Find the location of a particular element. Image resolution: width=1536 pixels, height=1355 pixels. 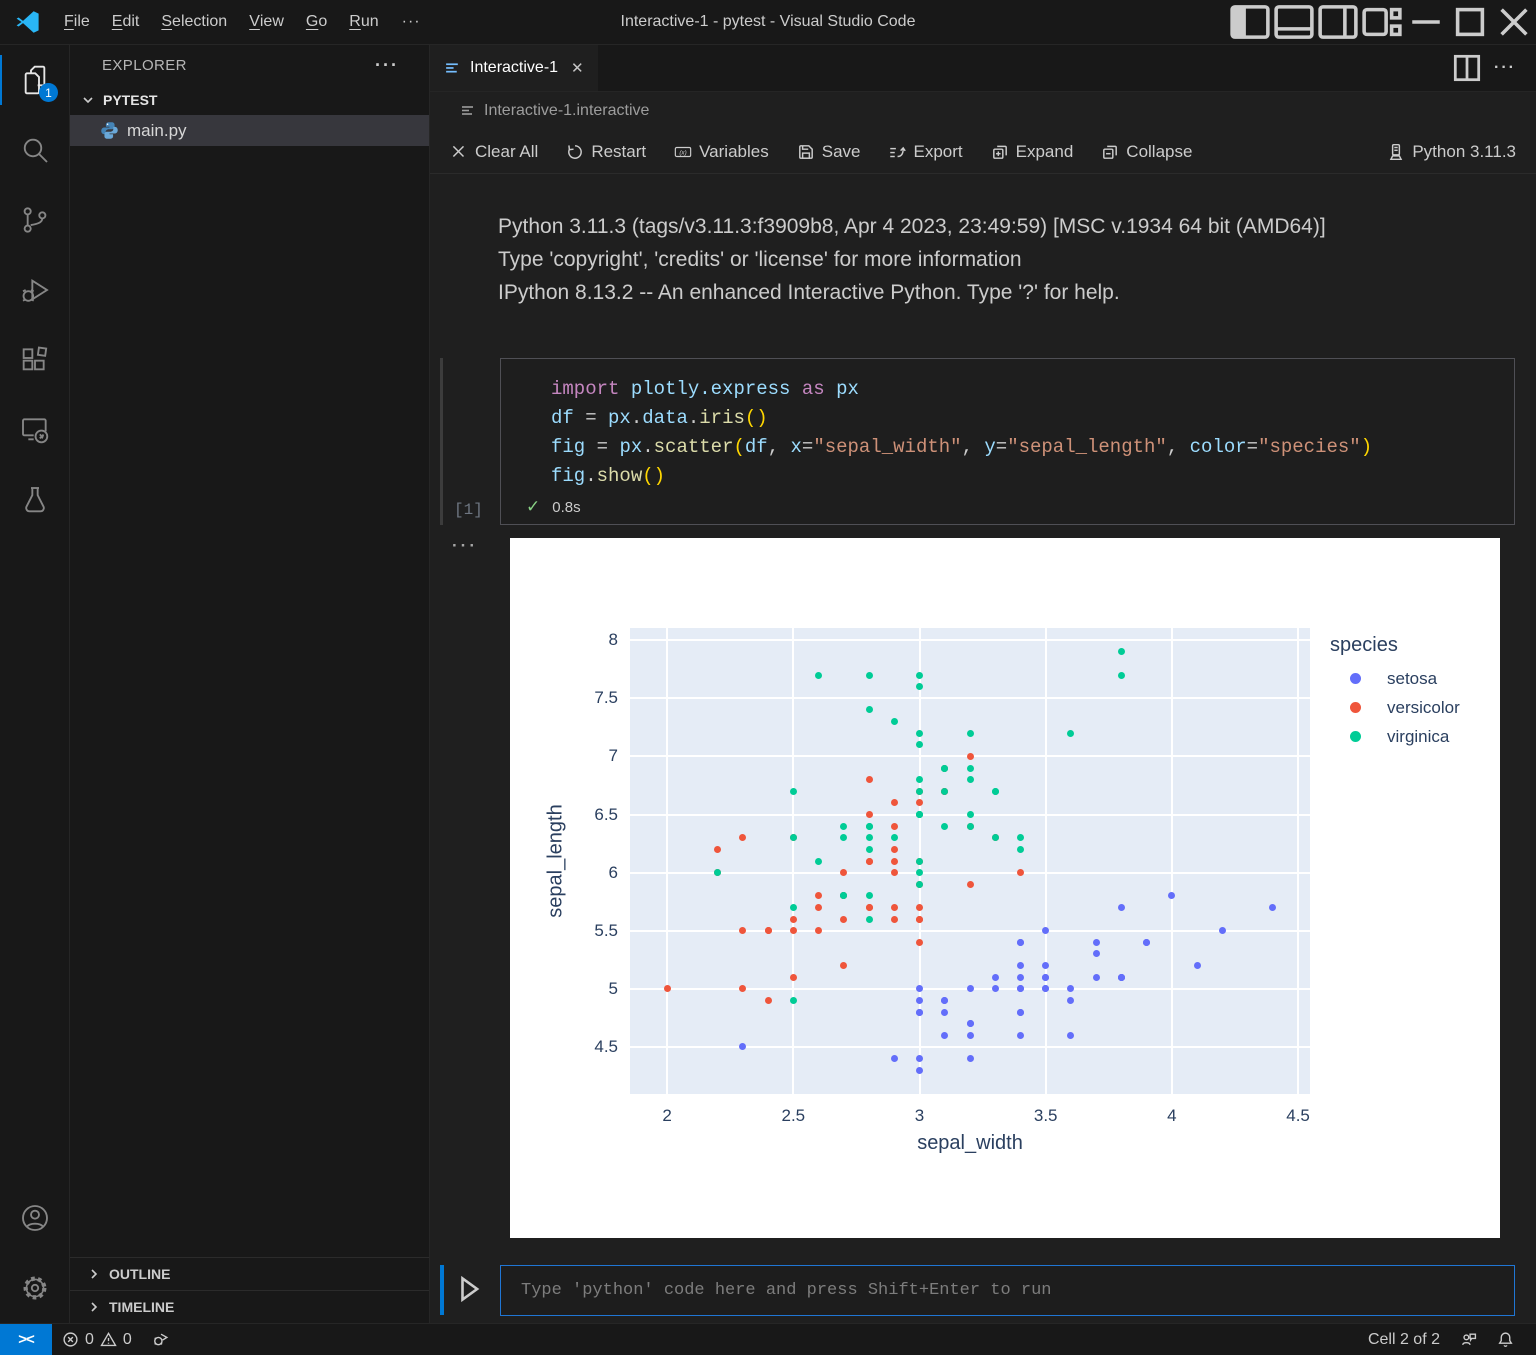

maximize-button is located at coordinates (1470, 22).